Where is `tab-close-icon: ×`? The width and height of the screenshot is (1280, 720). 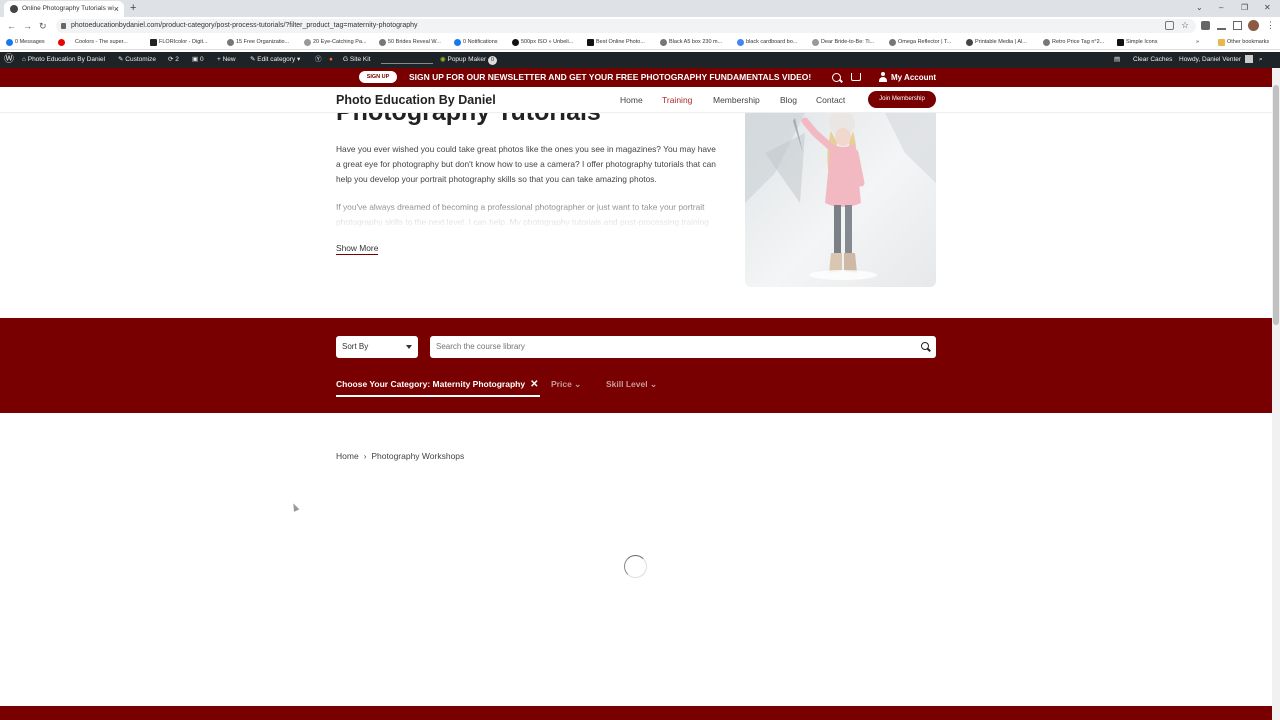 tab-close-icon: × is located at coordinates (116, 9).